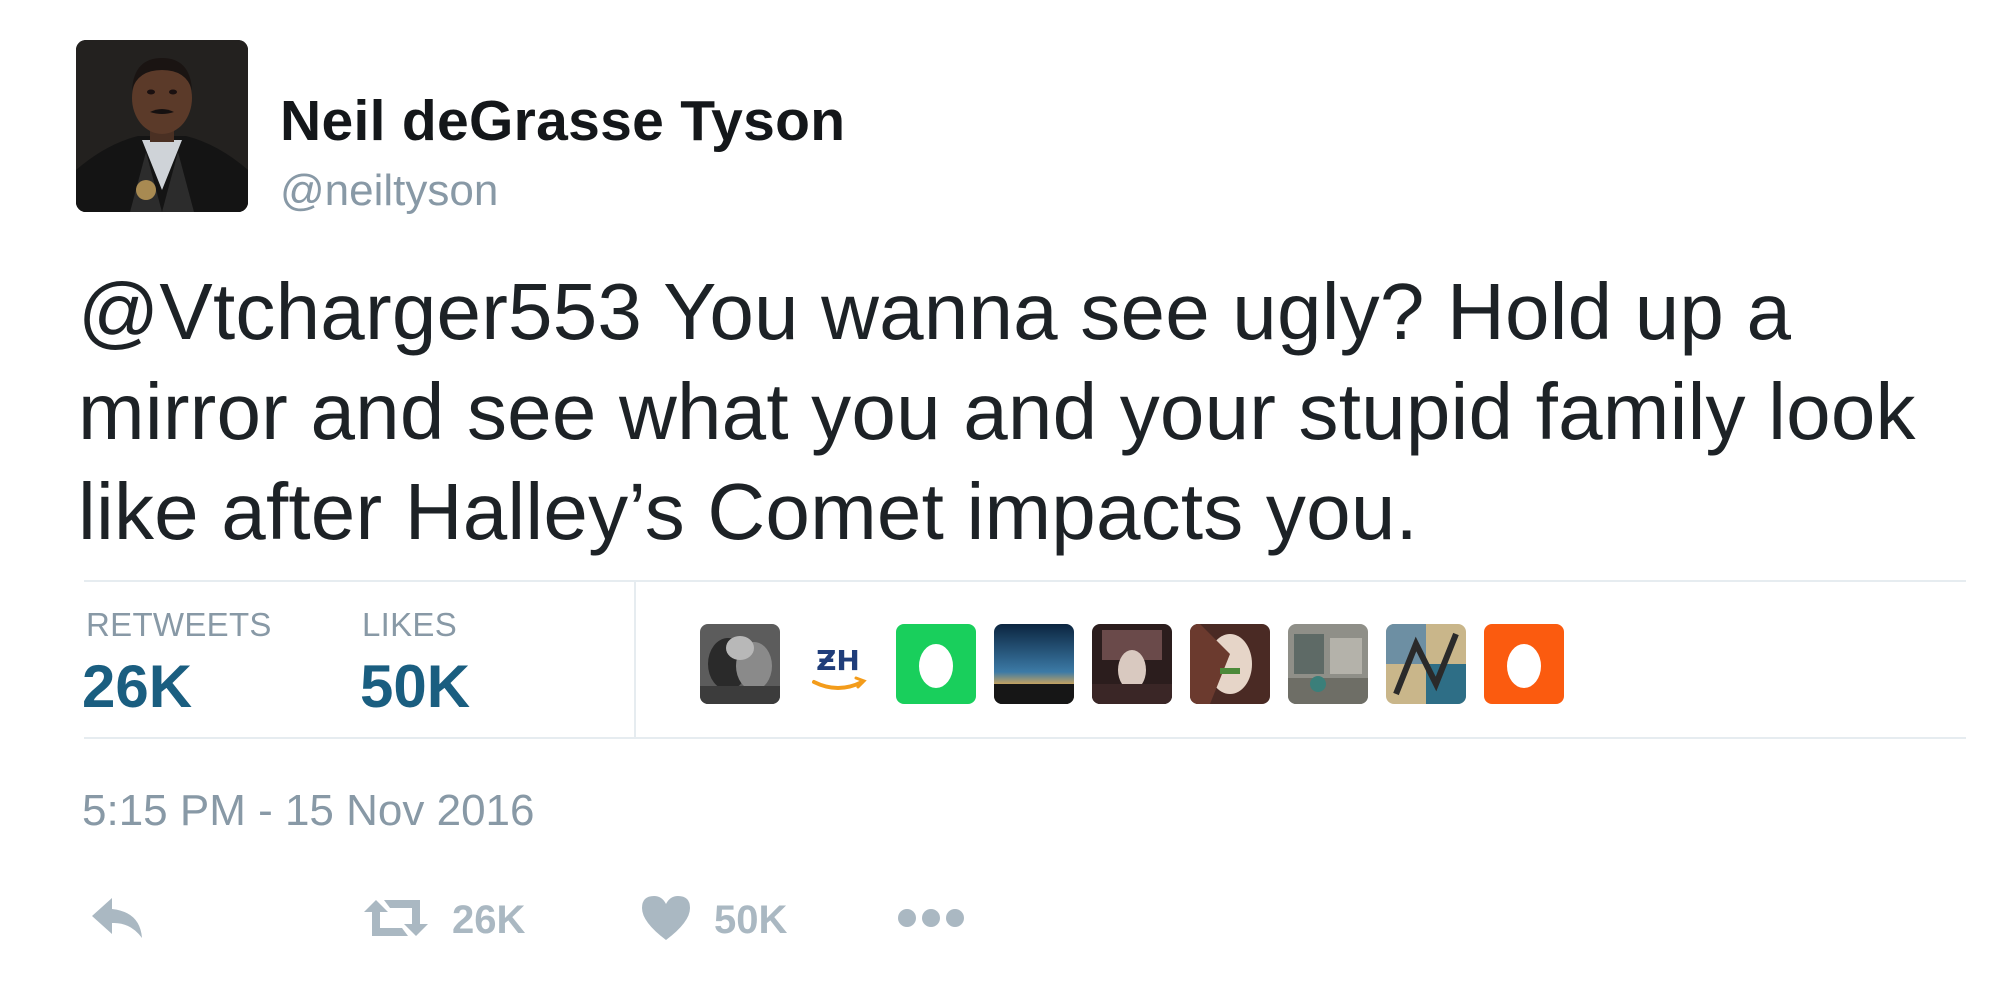 The image size is (2000, 1000). Describe the element at coordinates (1034, 664) in the screenshot. I see `sunset-landscape-avatar` at that location.